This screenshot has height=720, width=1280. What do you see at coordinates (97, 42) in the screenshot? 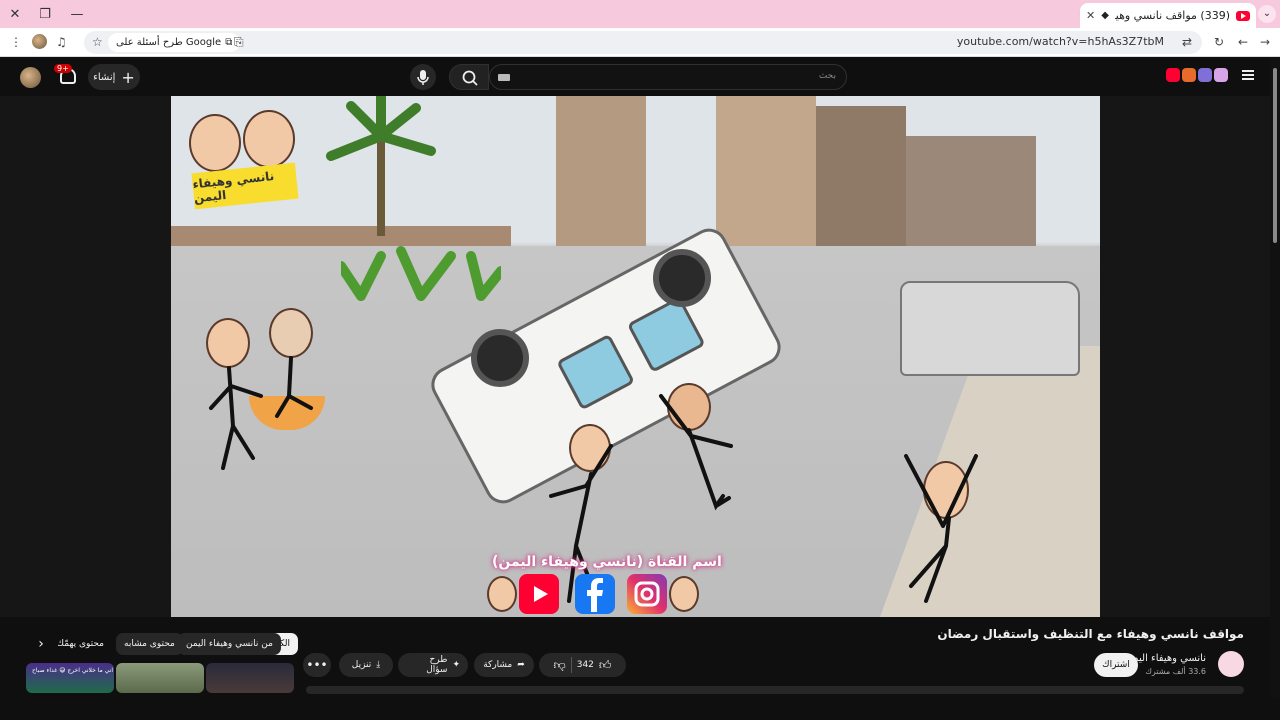
I see `bookmark-star-icon: ☆` at bounding box center [97, 42].